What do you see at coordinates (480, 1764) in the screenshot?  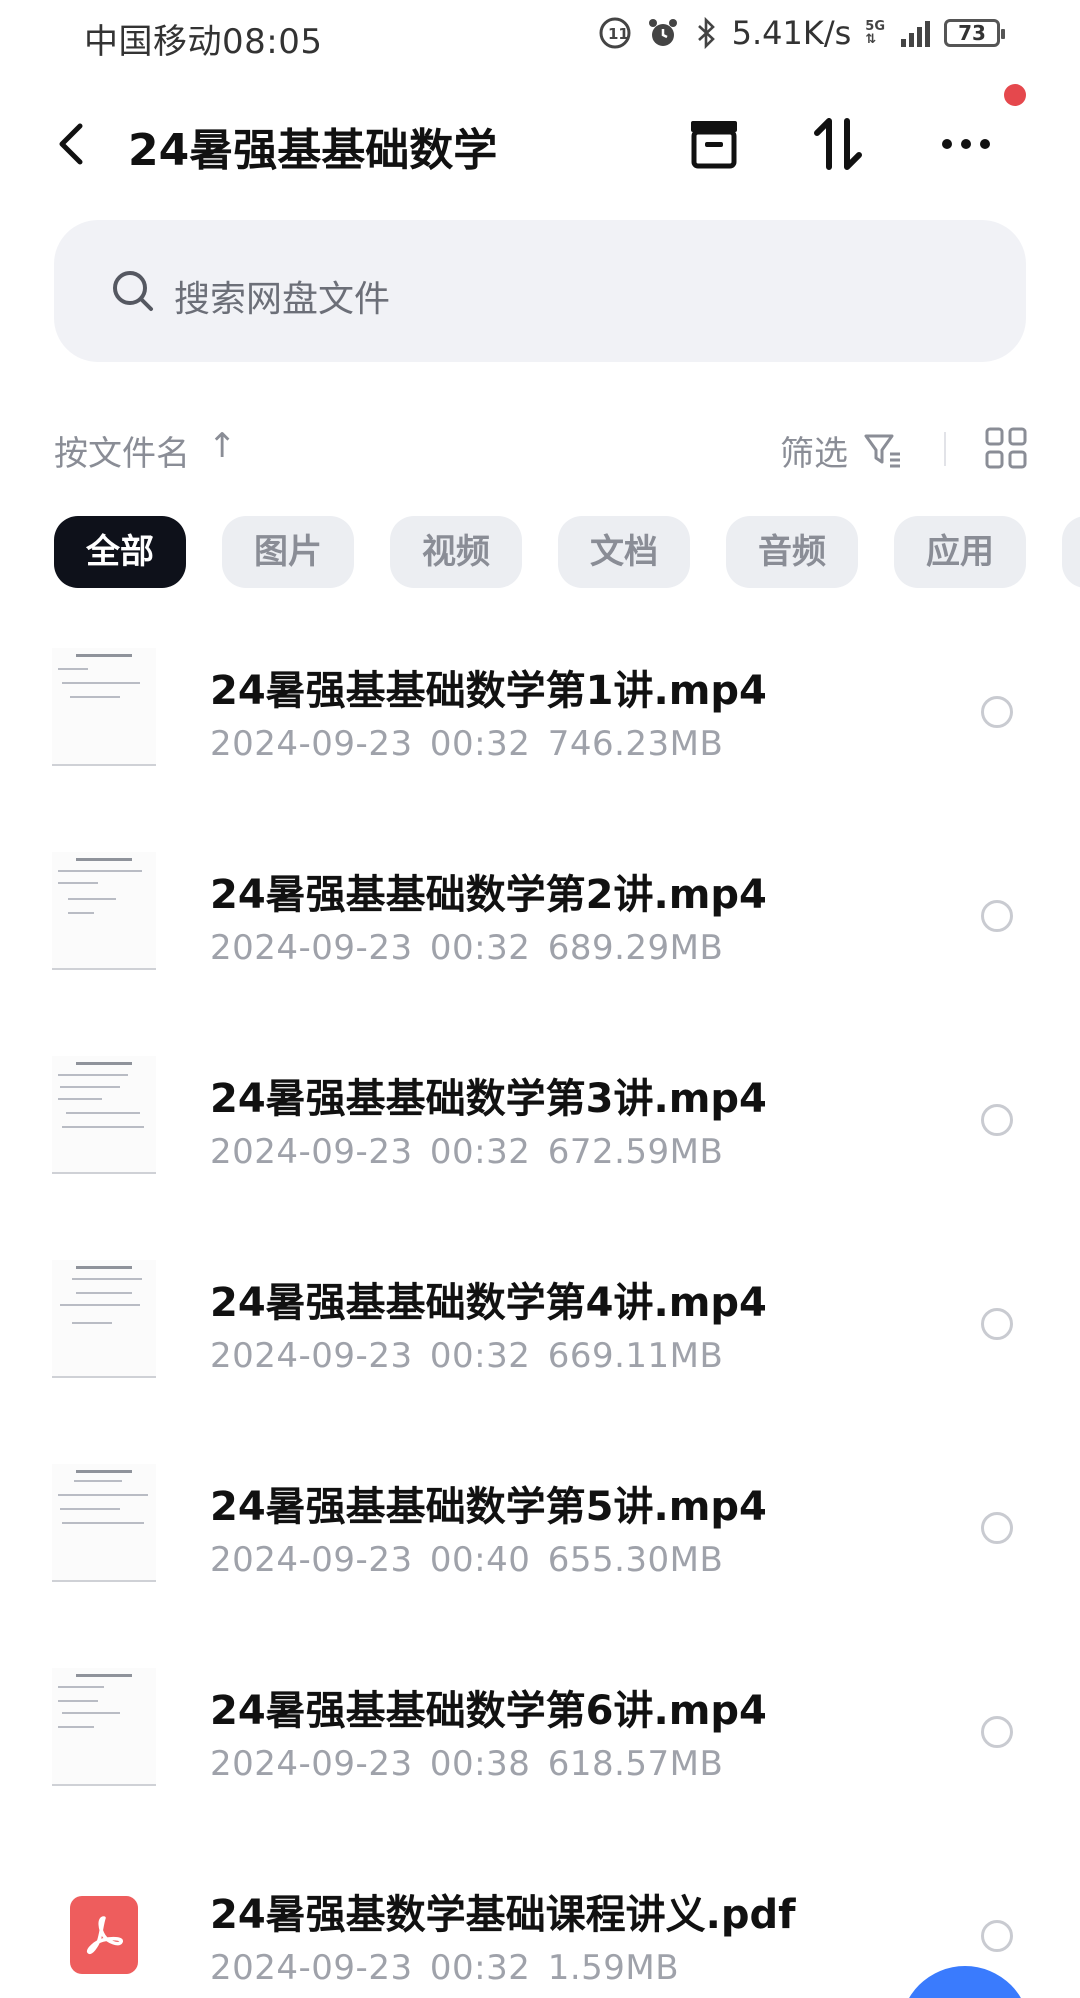 I see `file-time: 00:38` at bounding box center [480, 1764].